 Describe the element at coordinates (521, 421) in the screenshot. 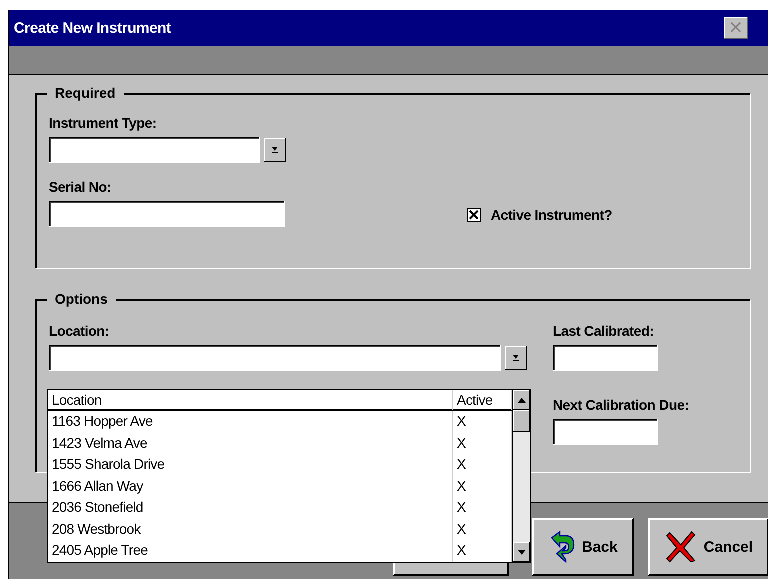

I see `scroll-thumb` at that location.